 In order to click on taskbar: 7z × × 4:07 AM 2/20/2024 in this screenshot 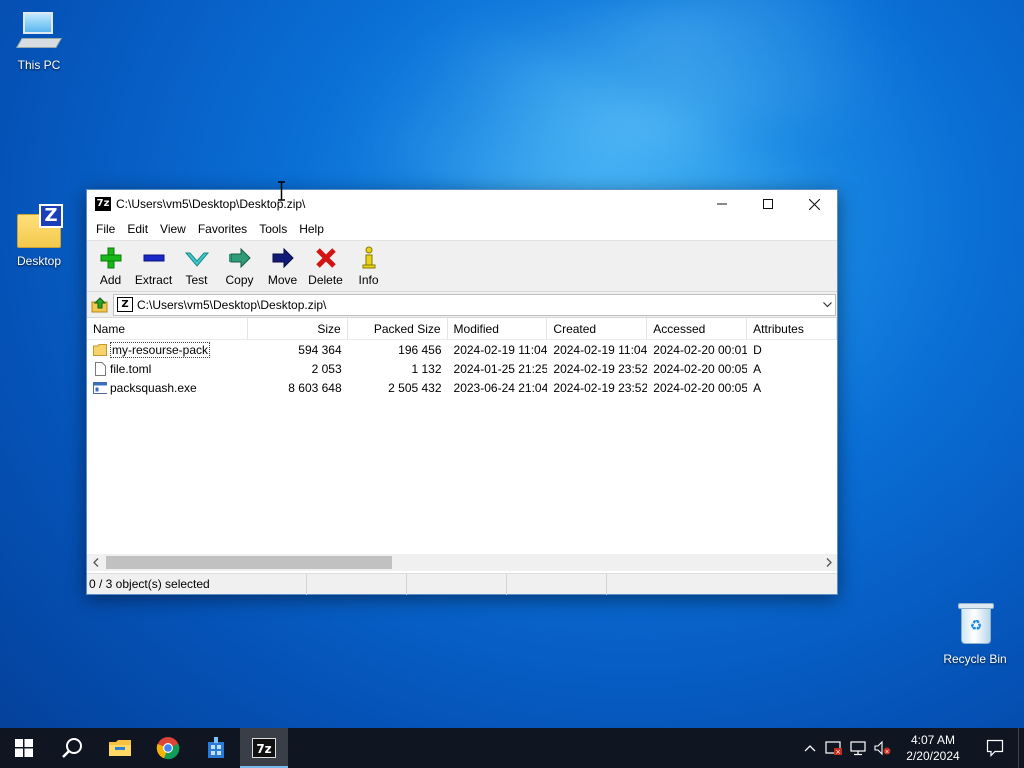, I will do `click(512, 748)`.